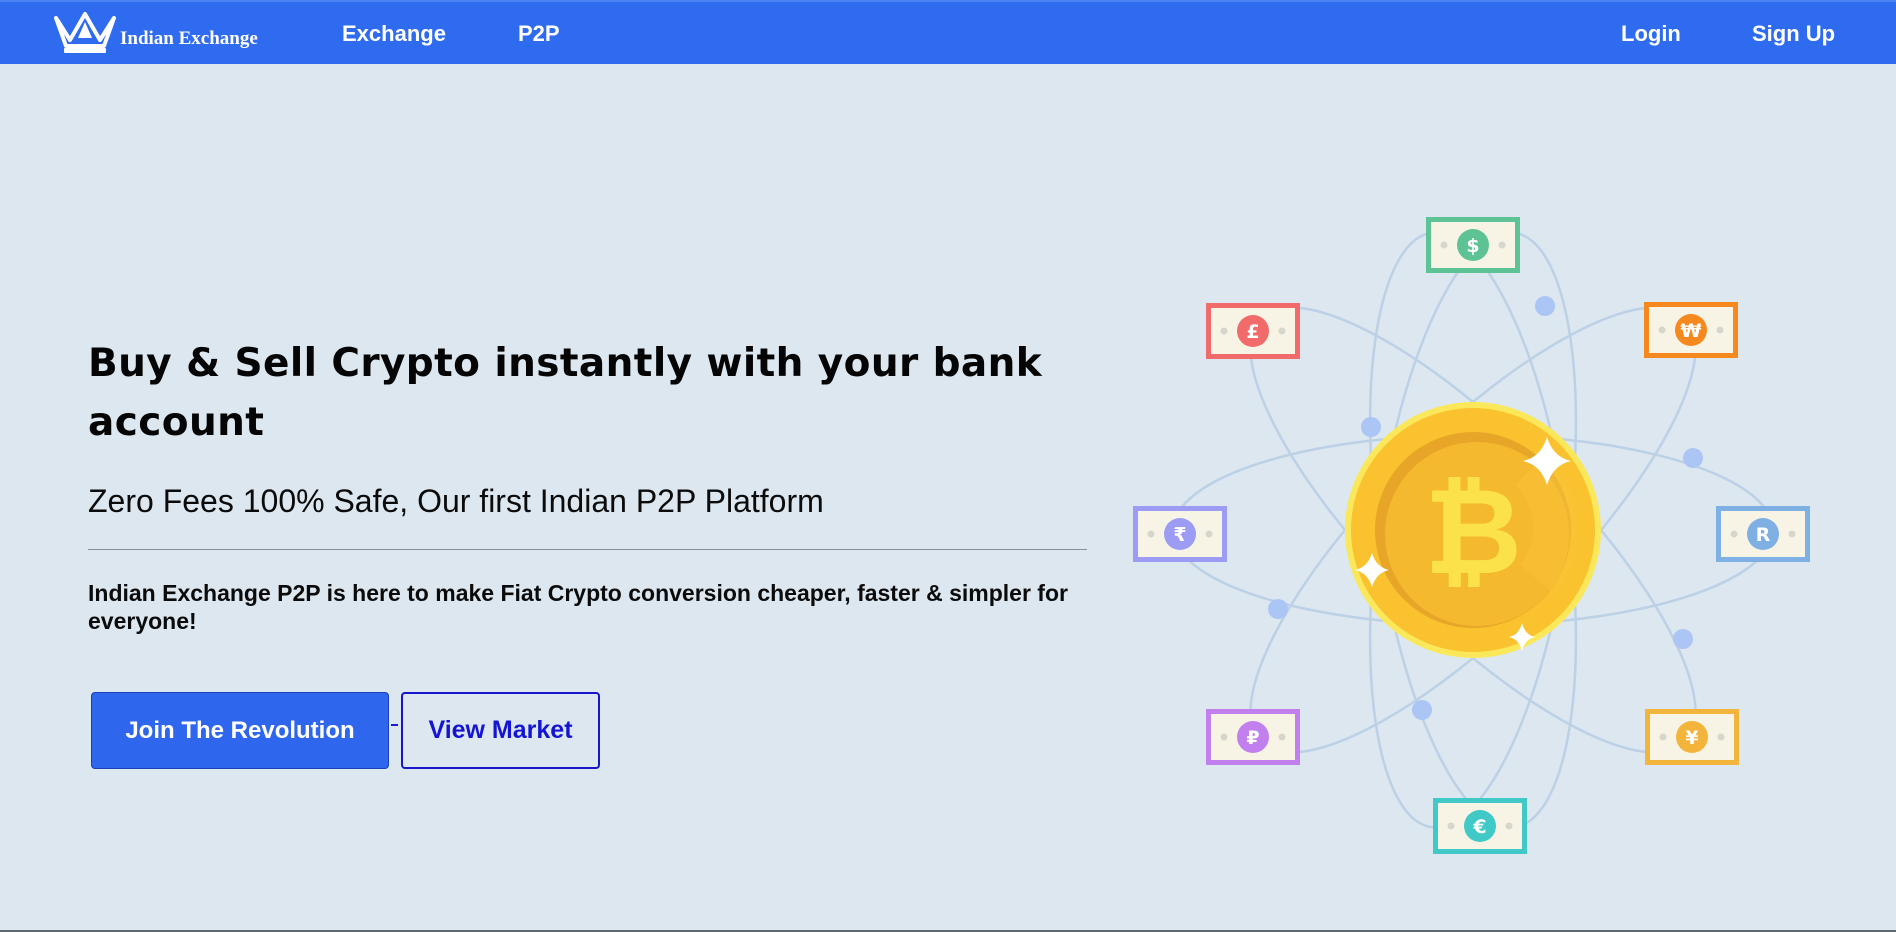 The width and height of the screenshot is (1896, 932). What do you see at coordinates (500, 730) in the screenshot?
I see `view-market-button: View Market` at bounding box center [500, 730].